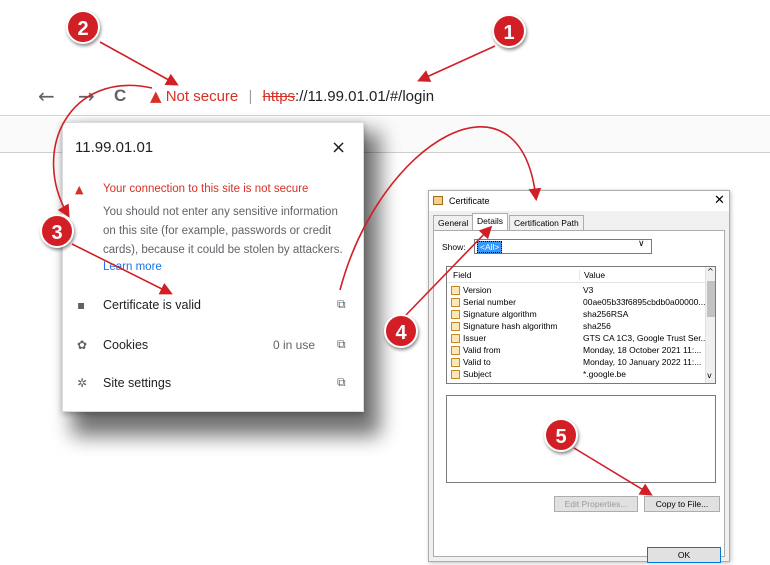  Describe the element at coordinates (440, 208) in the screenshot. I see `arrow-cert-link` at that location.